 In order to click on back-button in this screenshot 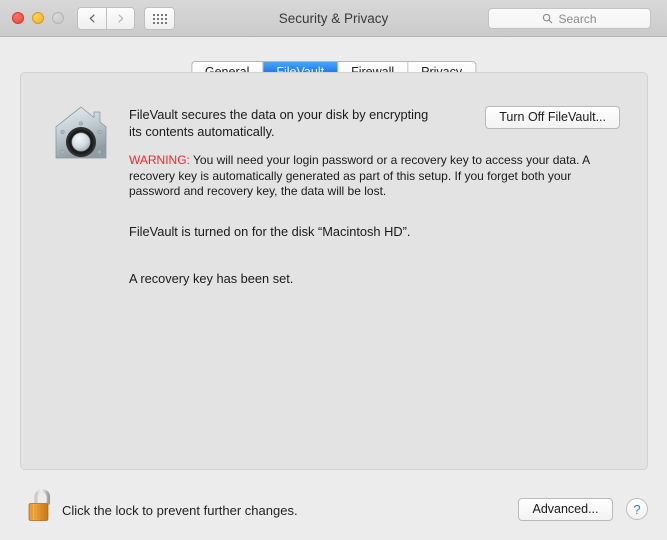, I will do `click(91, 18)`.